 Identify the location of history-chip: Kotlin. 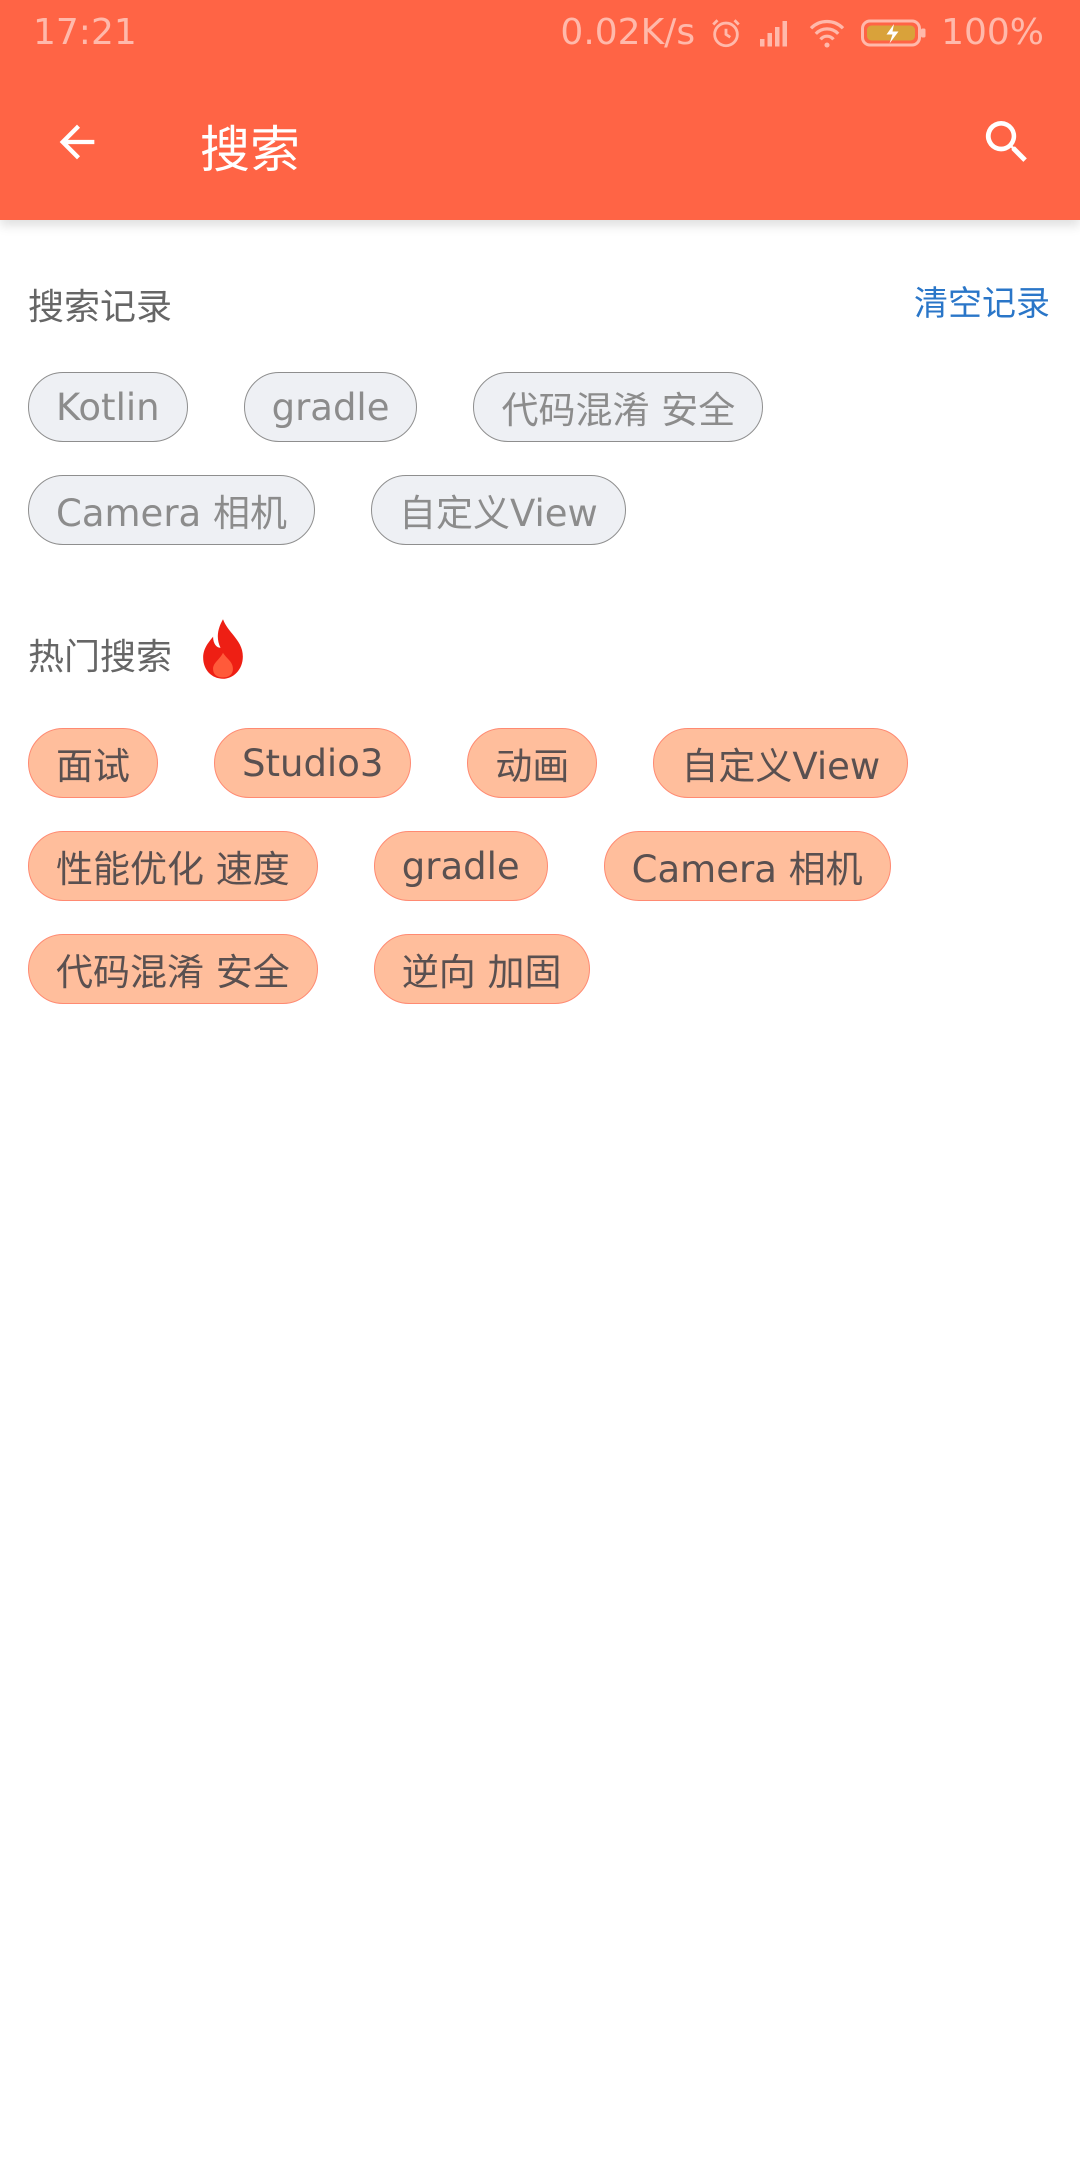
(108, 407).